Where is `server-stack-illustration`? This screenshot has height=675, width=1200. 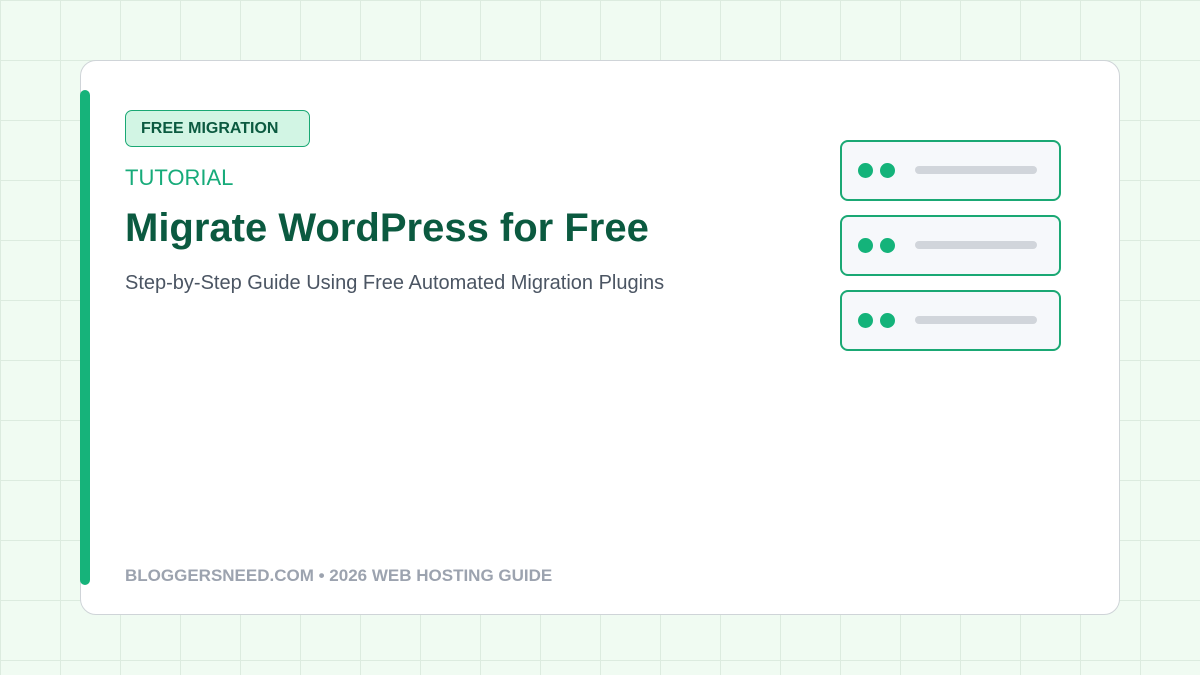 server-stack-illustration is located at coordinates (950, 252).